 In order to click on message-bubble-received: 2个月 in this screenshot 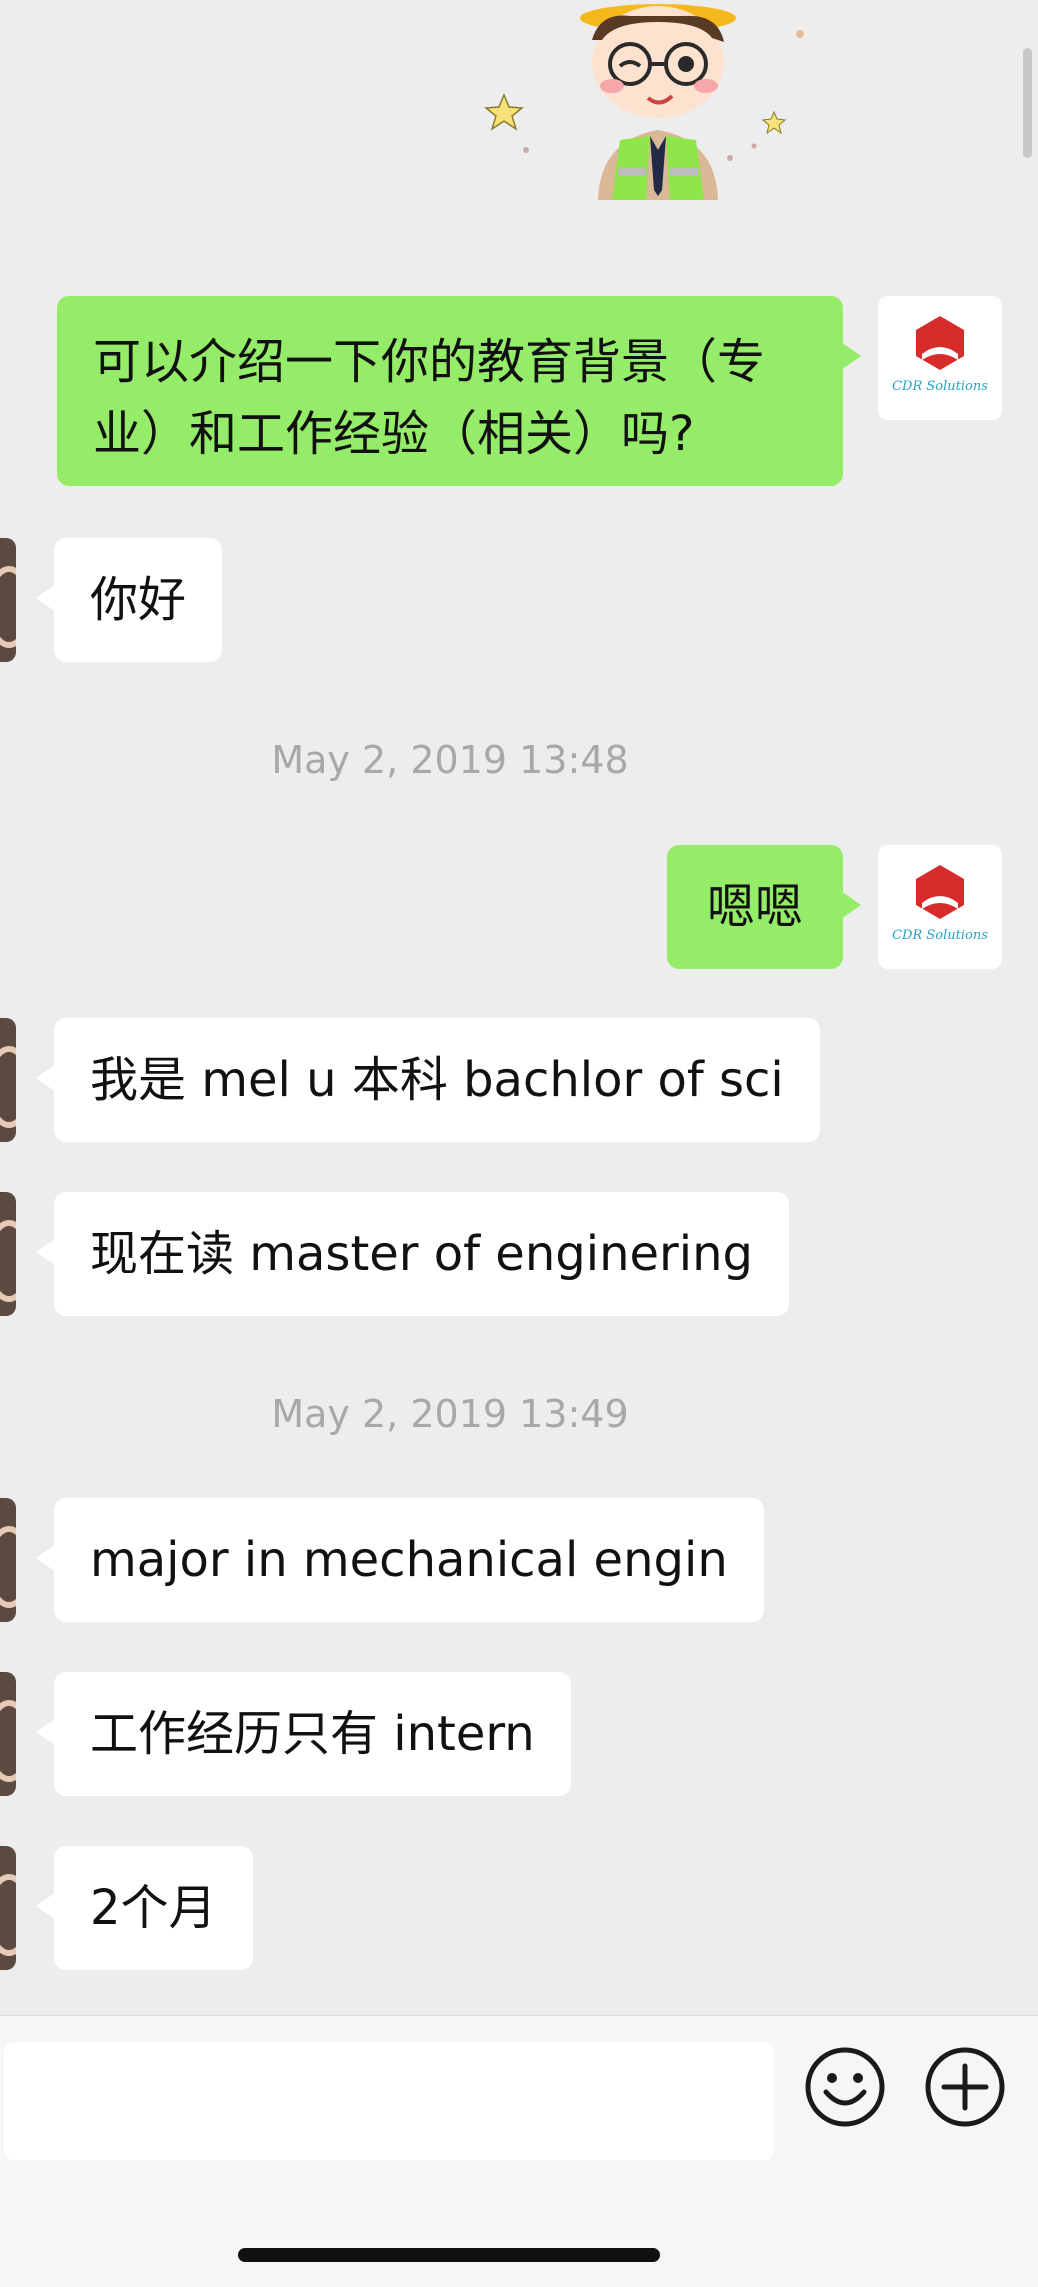, I will do `click(144, 1908)`.